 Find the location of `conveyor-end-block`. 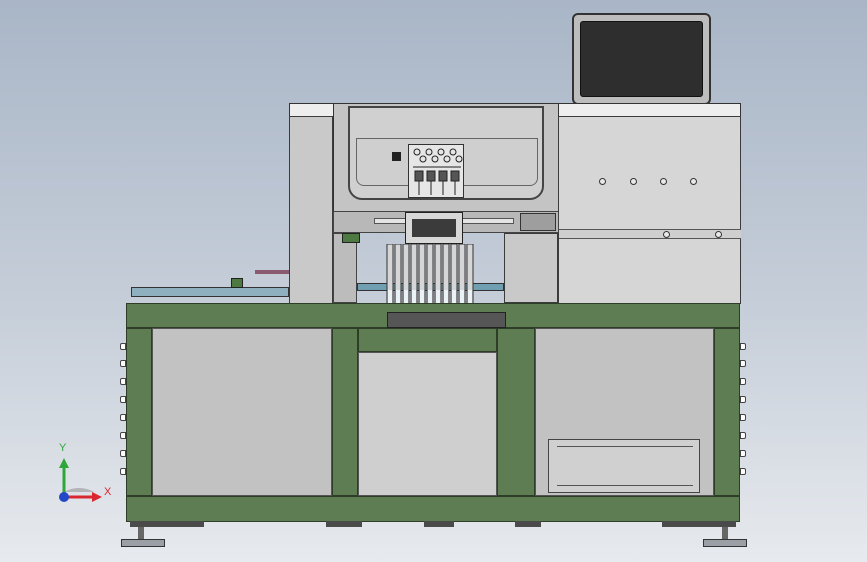

conveyor-end-block is located at coordinates (237, 283).